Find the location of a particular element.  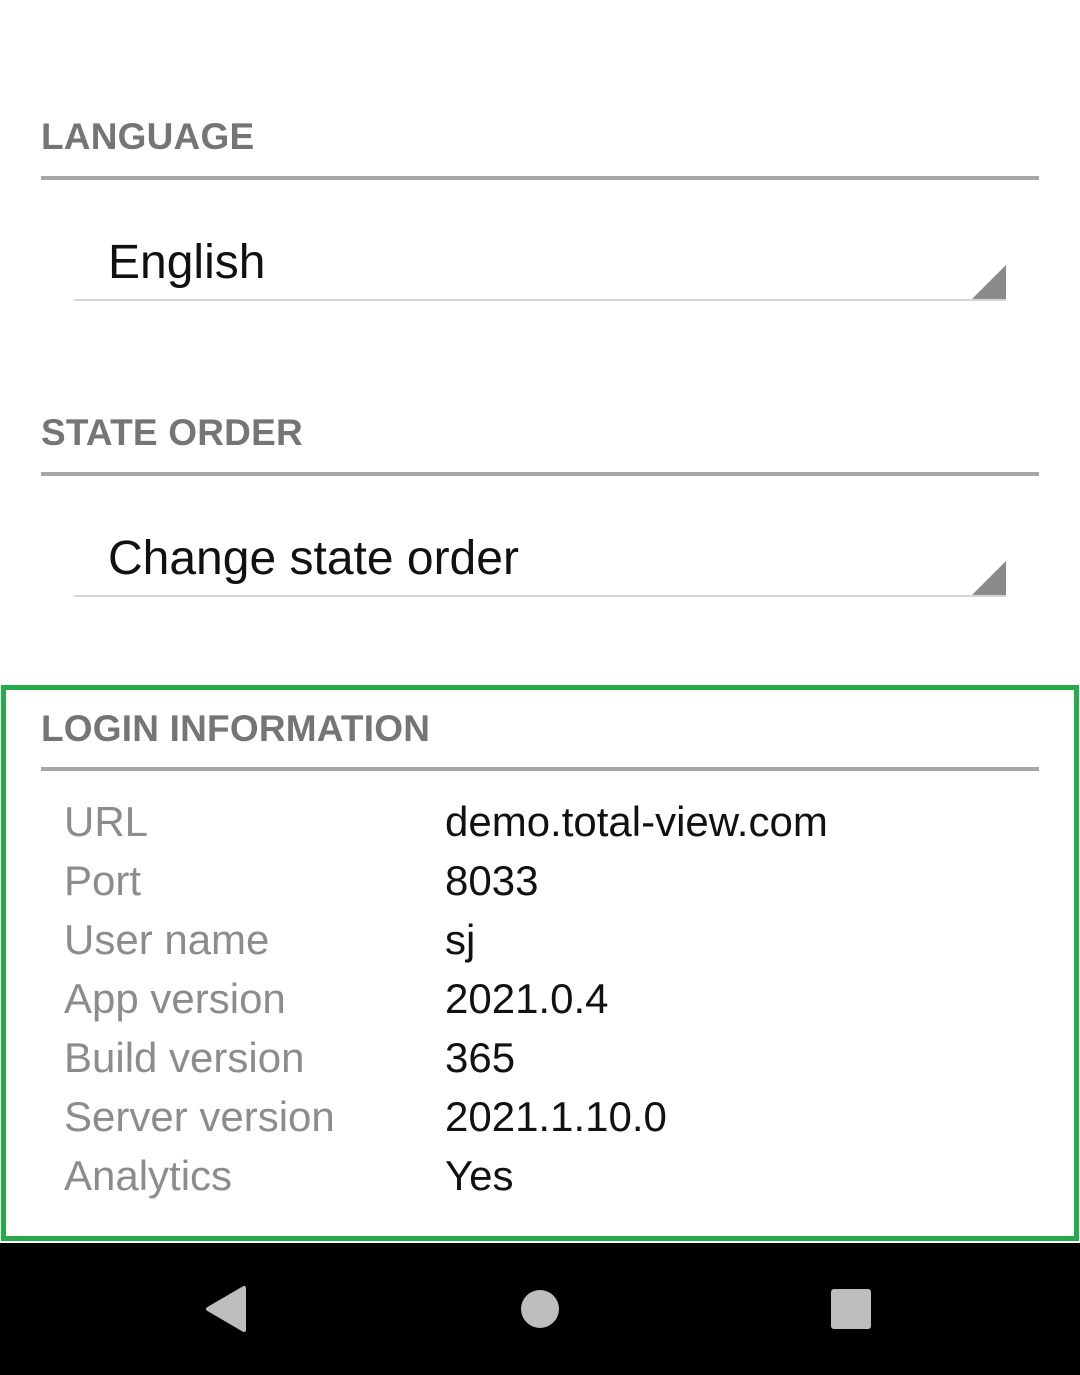

back-icon is located at coordinates (226, 1309).